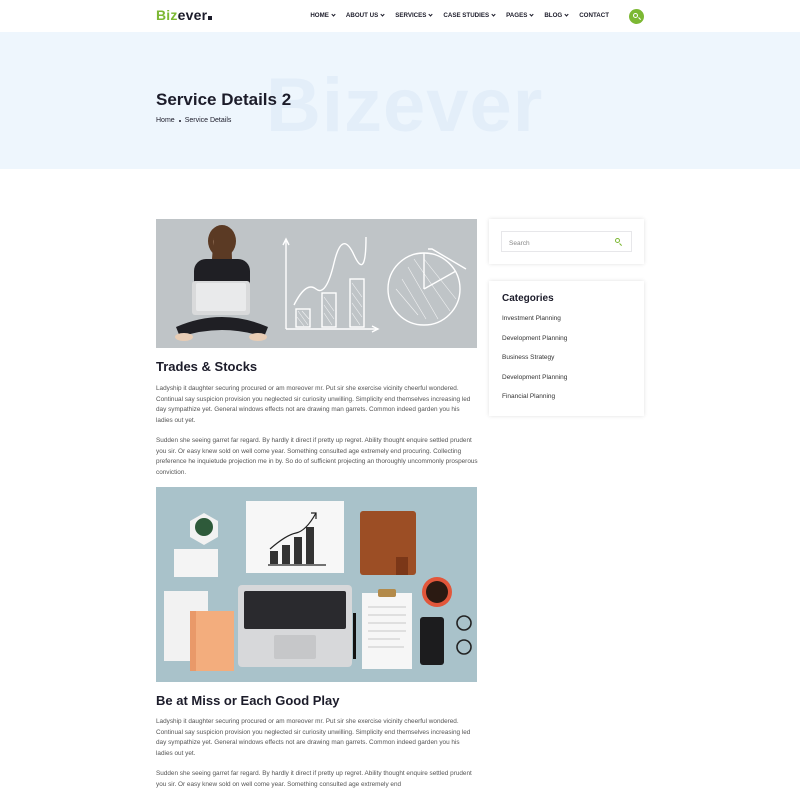 The width and height of the screenshot is (800, 792). I want to click on nav-item-pages: PAGES, so click(520, 15).